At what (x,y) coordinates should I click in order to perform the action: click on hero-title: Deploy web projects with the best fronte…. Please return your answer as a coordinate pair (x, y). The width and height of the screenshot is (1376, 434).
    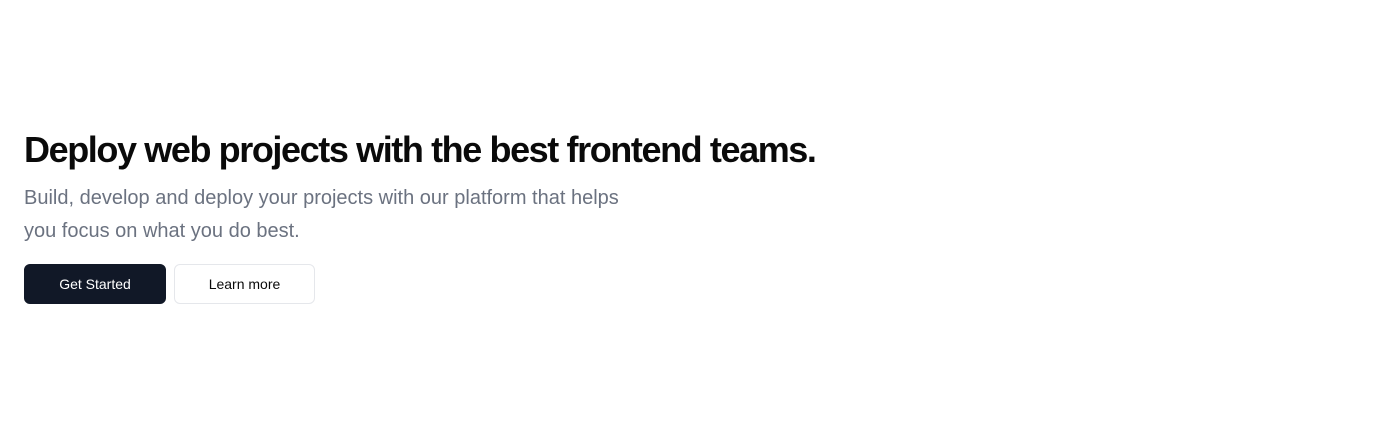
    Looking at the image, I should click on (420, 149).